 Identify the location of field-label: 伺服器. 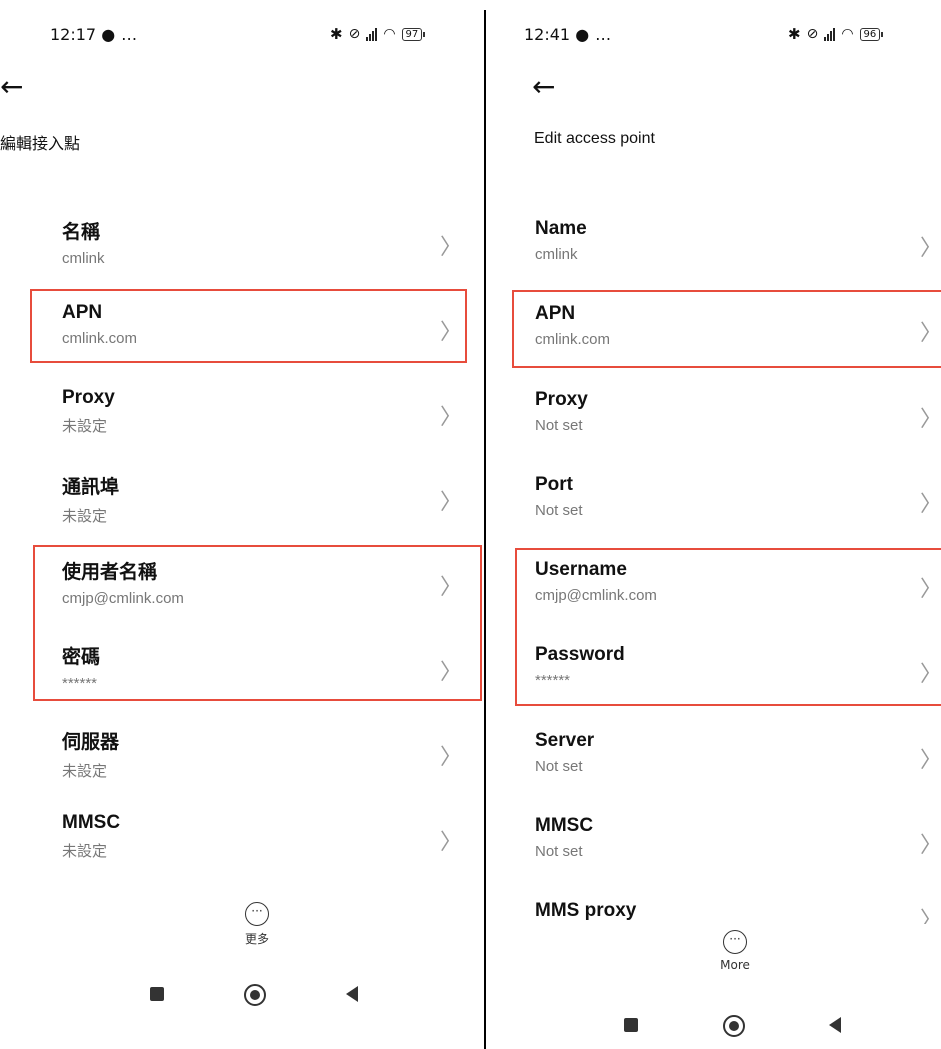
(91, 742).